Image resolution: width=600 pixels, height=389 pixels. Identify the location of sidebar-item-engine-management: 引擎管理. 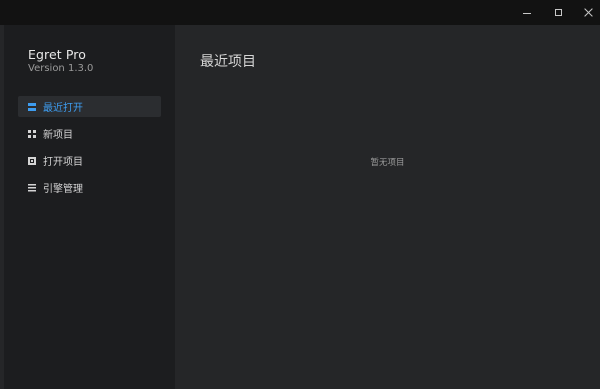
(89, 187).